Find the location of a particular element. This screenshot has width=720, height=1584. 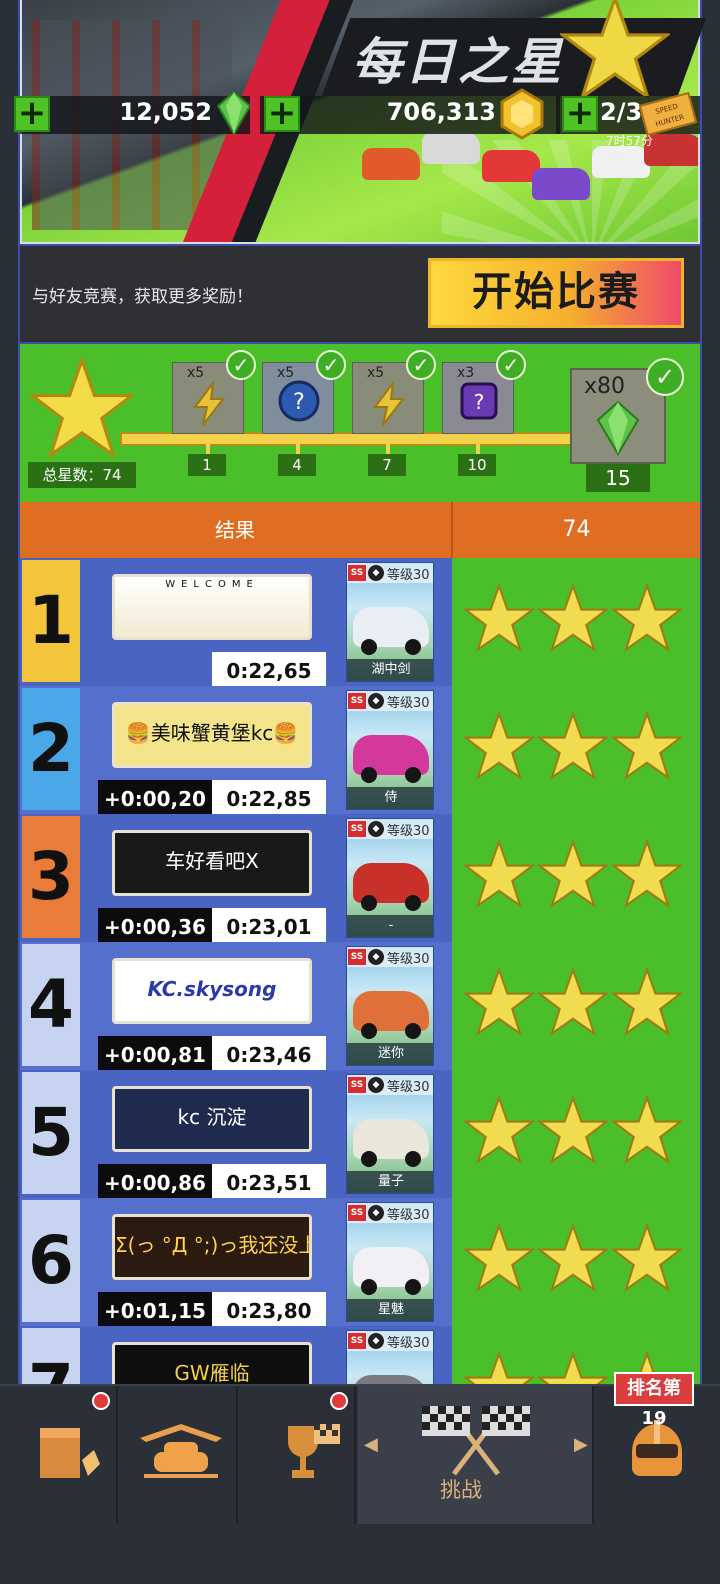

results-header: 结果 74 is located at coordinates (360, 530).